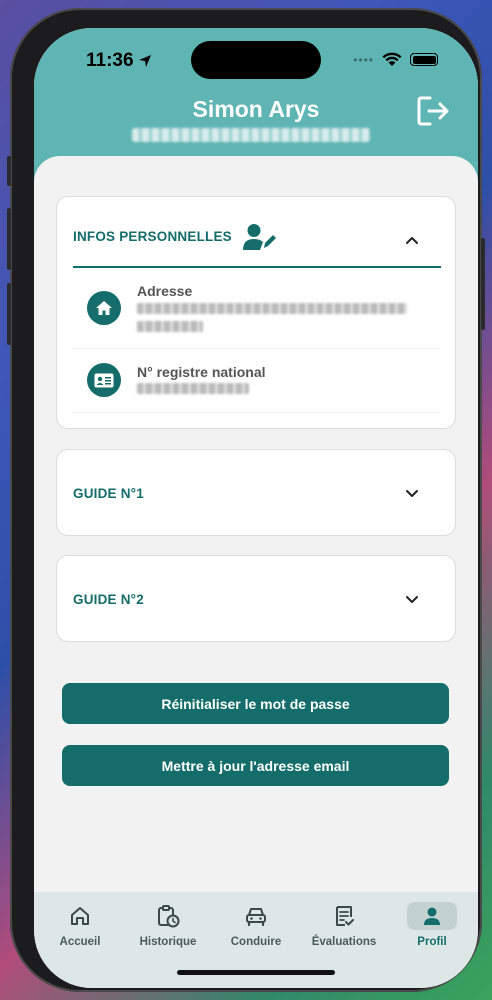 The image size is (492, 1000). What do you see at coordinates (255, 765) in the screenshot?
I see `update-email-button: Mettre à jour l'adresse email` at bounding box center [255, 765].